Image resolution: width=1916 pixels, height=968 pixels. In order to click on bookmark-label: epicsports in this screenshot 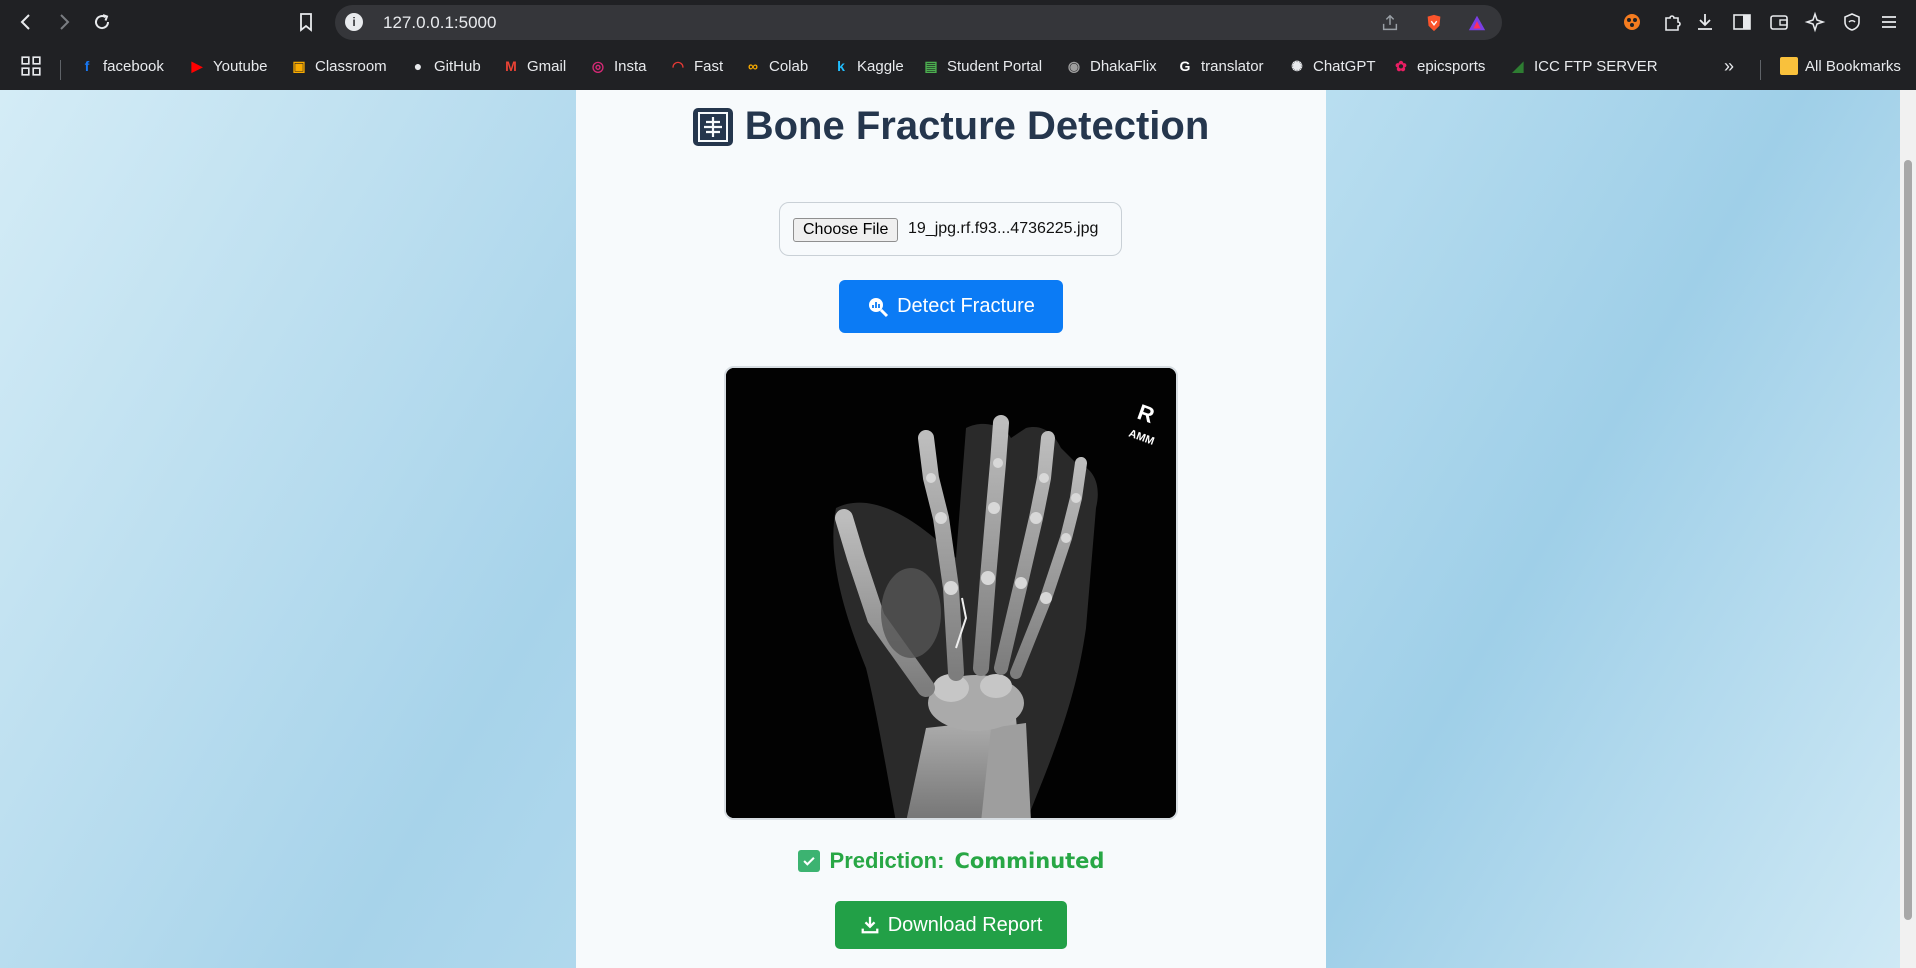, I will do `click(1451, 66)`.